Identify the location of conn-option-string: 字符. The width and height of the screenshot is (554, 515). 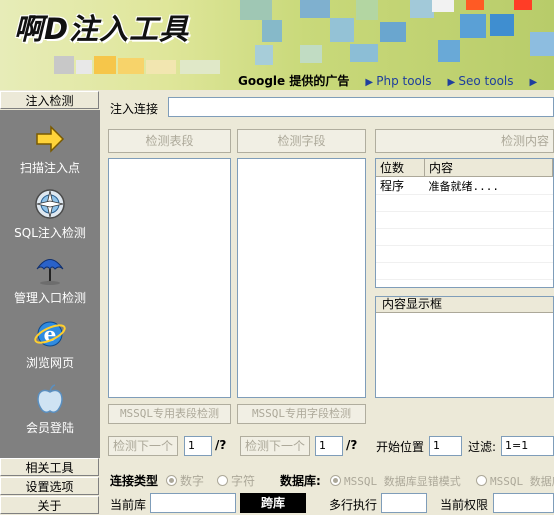
(236, 480).